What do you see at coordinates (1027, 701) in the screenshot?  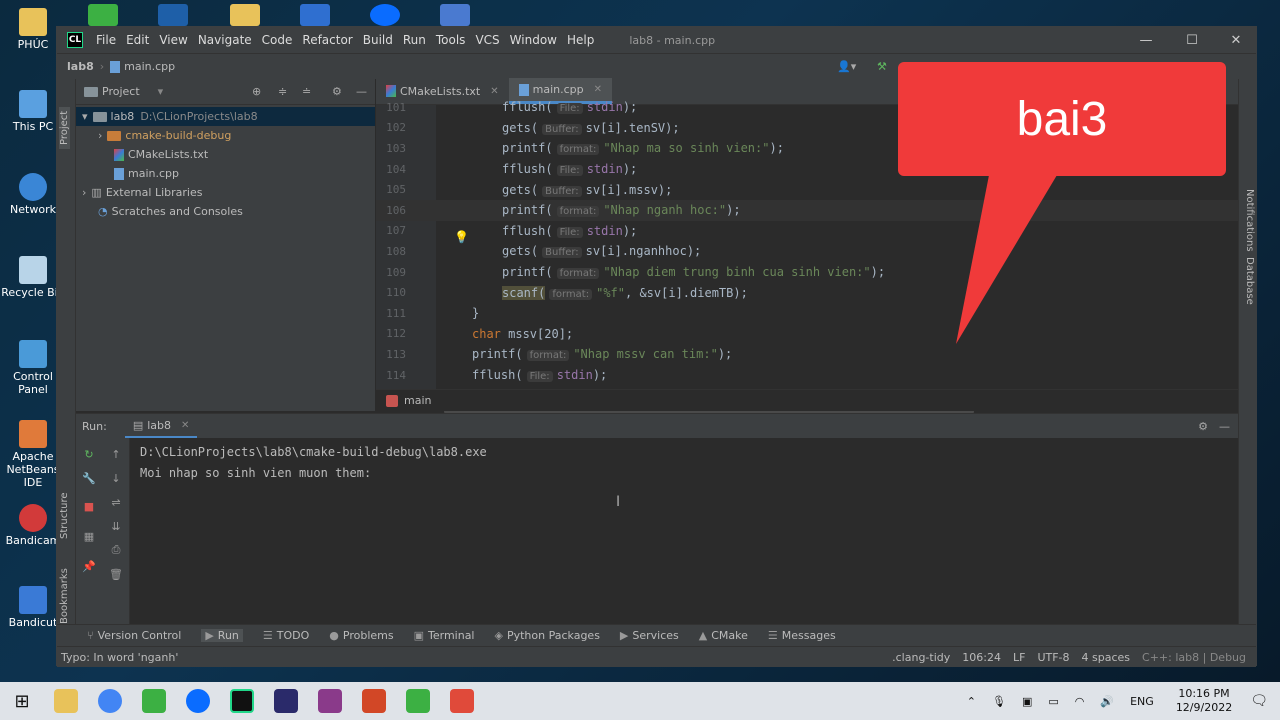 I see `calendar-icon: ▣` at bounding box center [1027, 701].